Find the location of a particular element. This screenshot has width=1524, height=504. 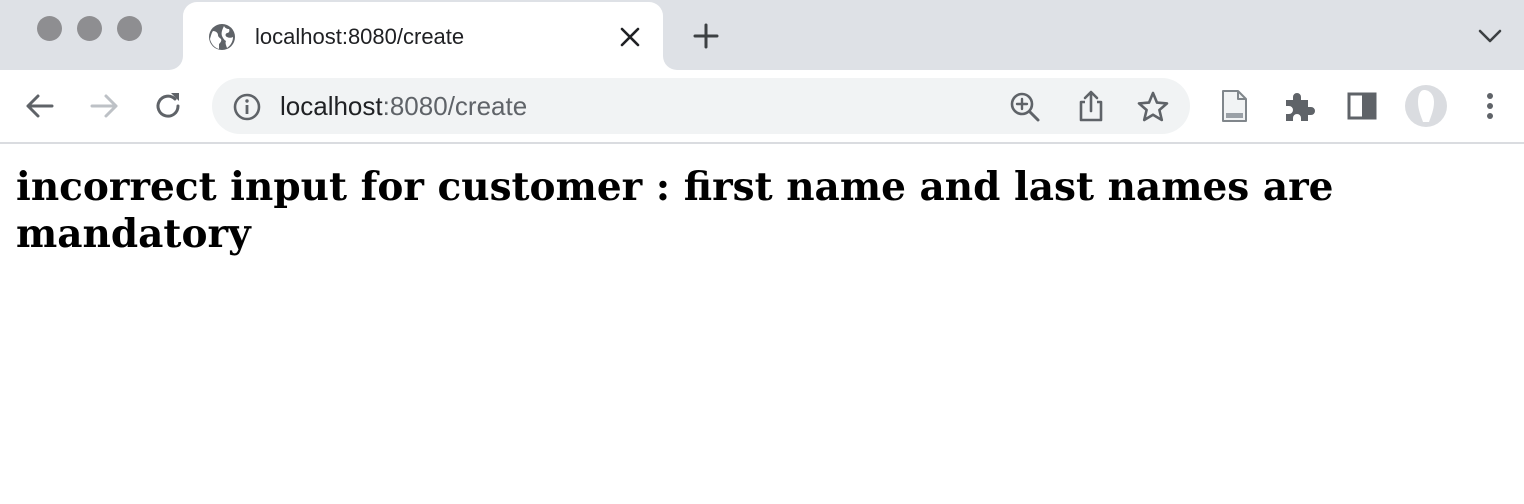

zoom-in-icon is located at coordinates (1025, 107).